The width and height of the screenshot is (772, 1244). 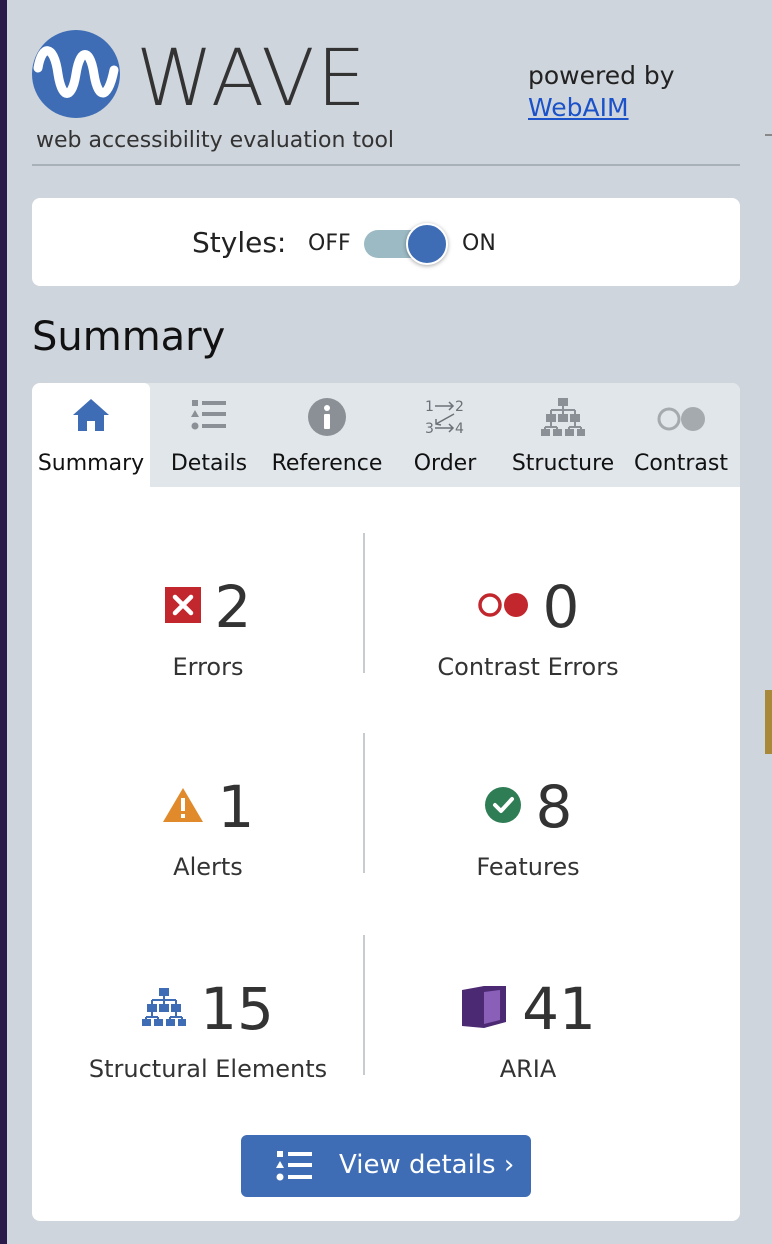 What do you see at coordinates (3, 622) in the screenshot?
I see `window-left-edge` at bounding box center [3, 622].